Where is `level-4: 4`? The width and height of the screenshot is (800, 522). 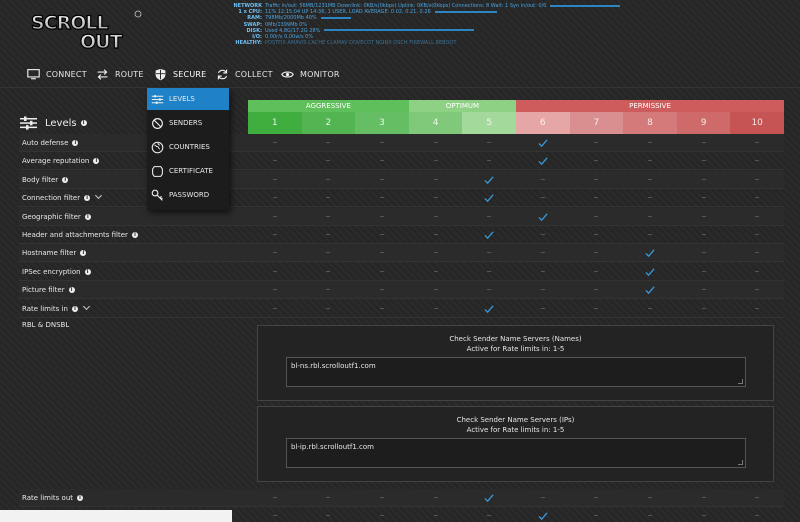
level-4: 4 is located at coordinates (435, 123).